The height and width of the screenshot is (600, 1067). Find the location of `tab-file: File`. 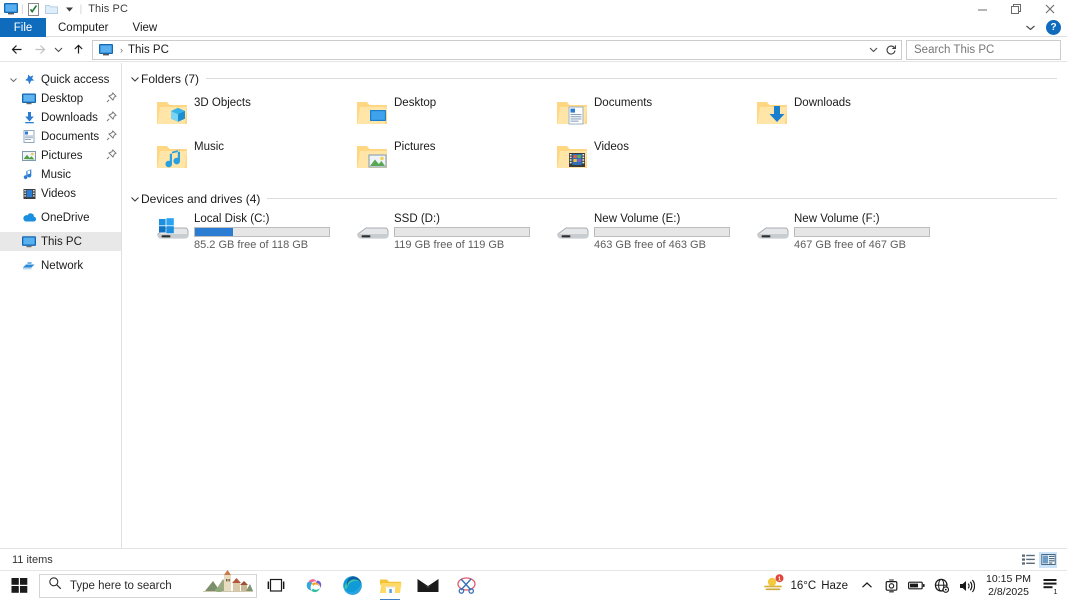

tab-file: File is located at coordinates (23, 27).